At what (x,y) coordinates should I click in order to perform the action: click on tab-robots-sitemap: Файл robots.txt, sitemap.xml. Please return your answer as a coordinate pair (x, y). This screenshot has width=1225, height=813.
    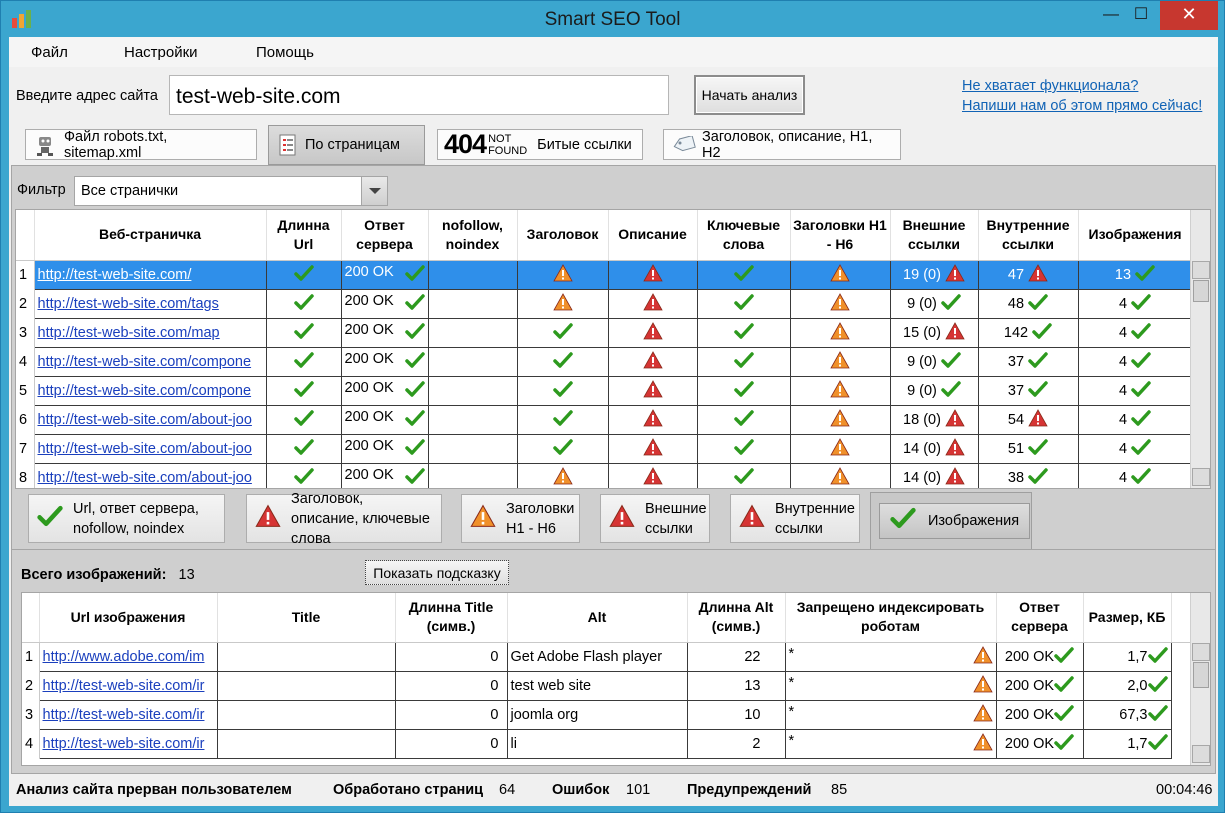
    Looking at the image, I should click on (141, 145).